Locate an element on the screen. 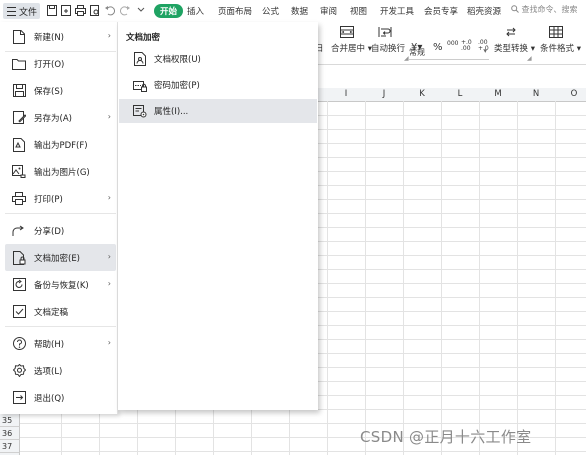  file-menu-item-open: 打开(O) is located at coordinates (60, 63).